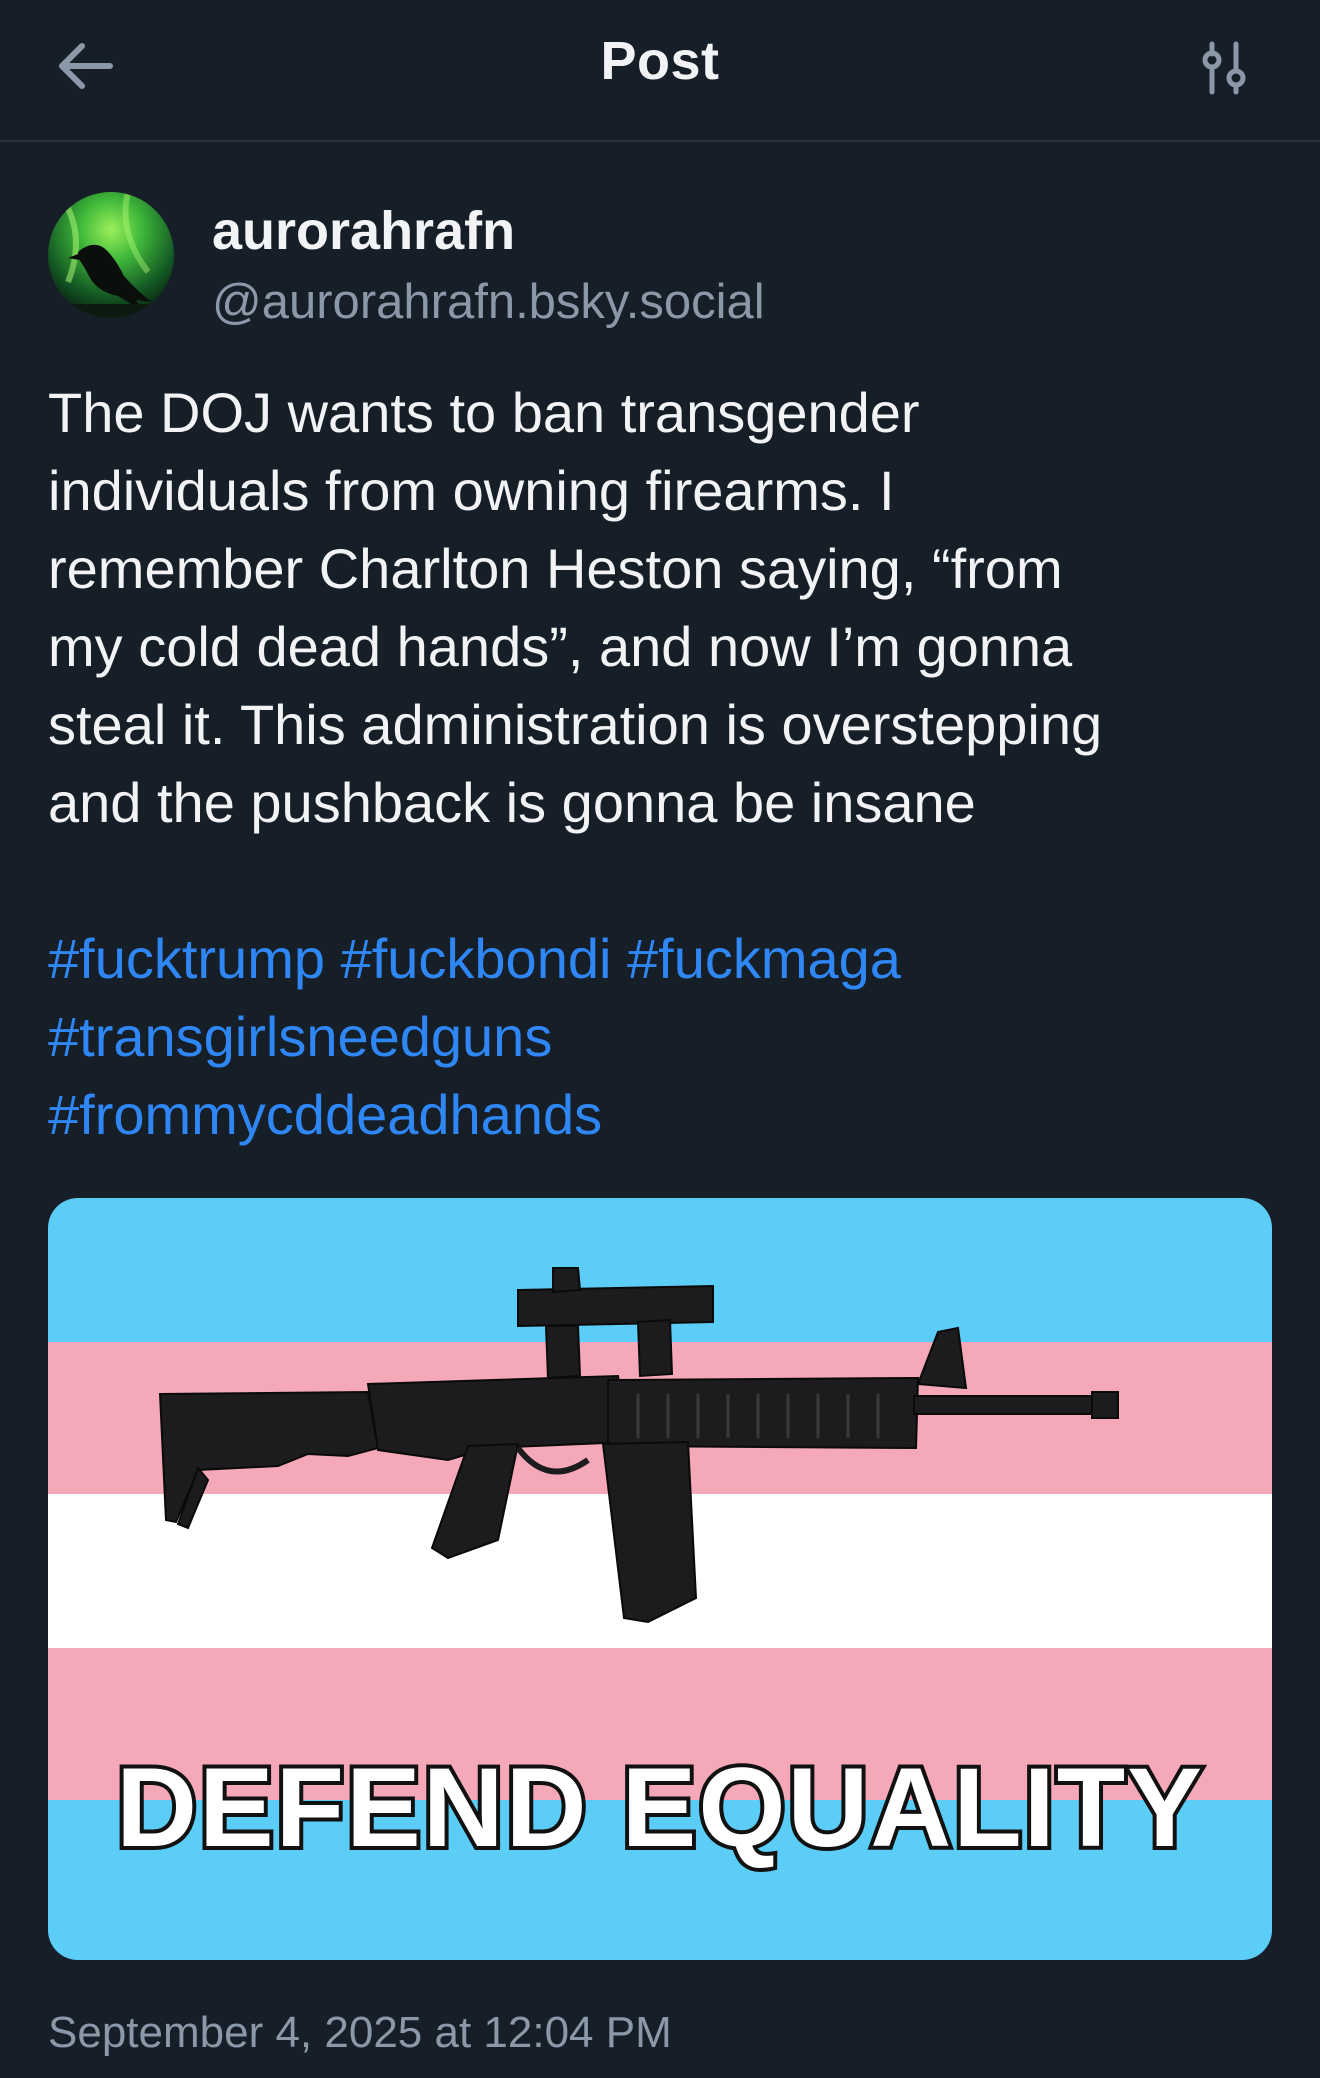  Describe the element at coordinates (555, 568) in the screenshot. I see `post-text-line: remember Charlton Heston saying, “from` at that location.